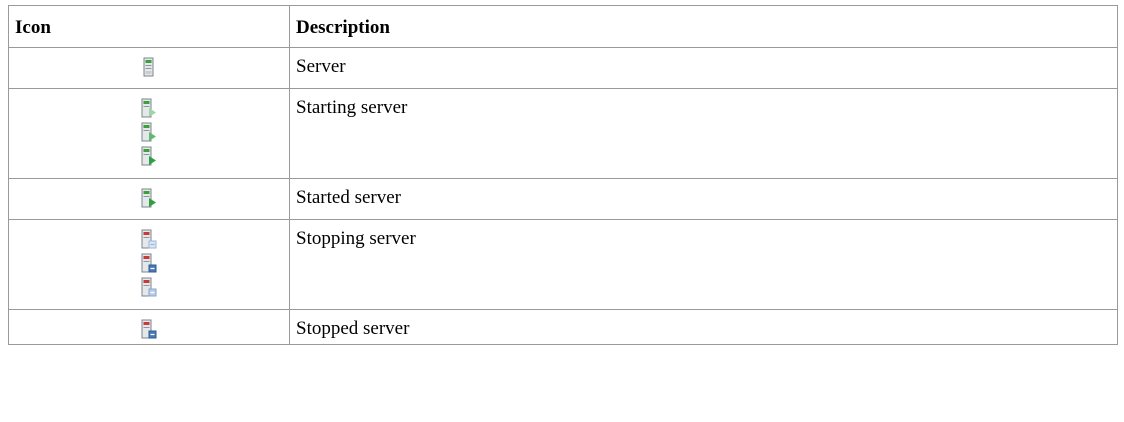  I want to click on server-started-icon, so click(149, 198).